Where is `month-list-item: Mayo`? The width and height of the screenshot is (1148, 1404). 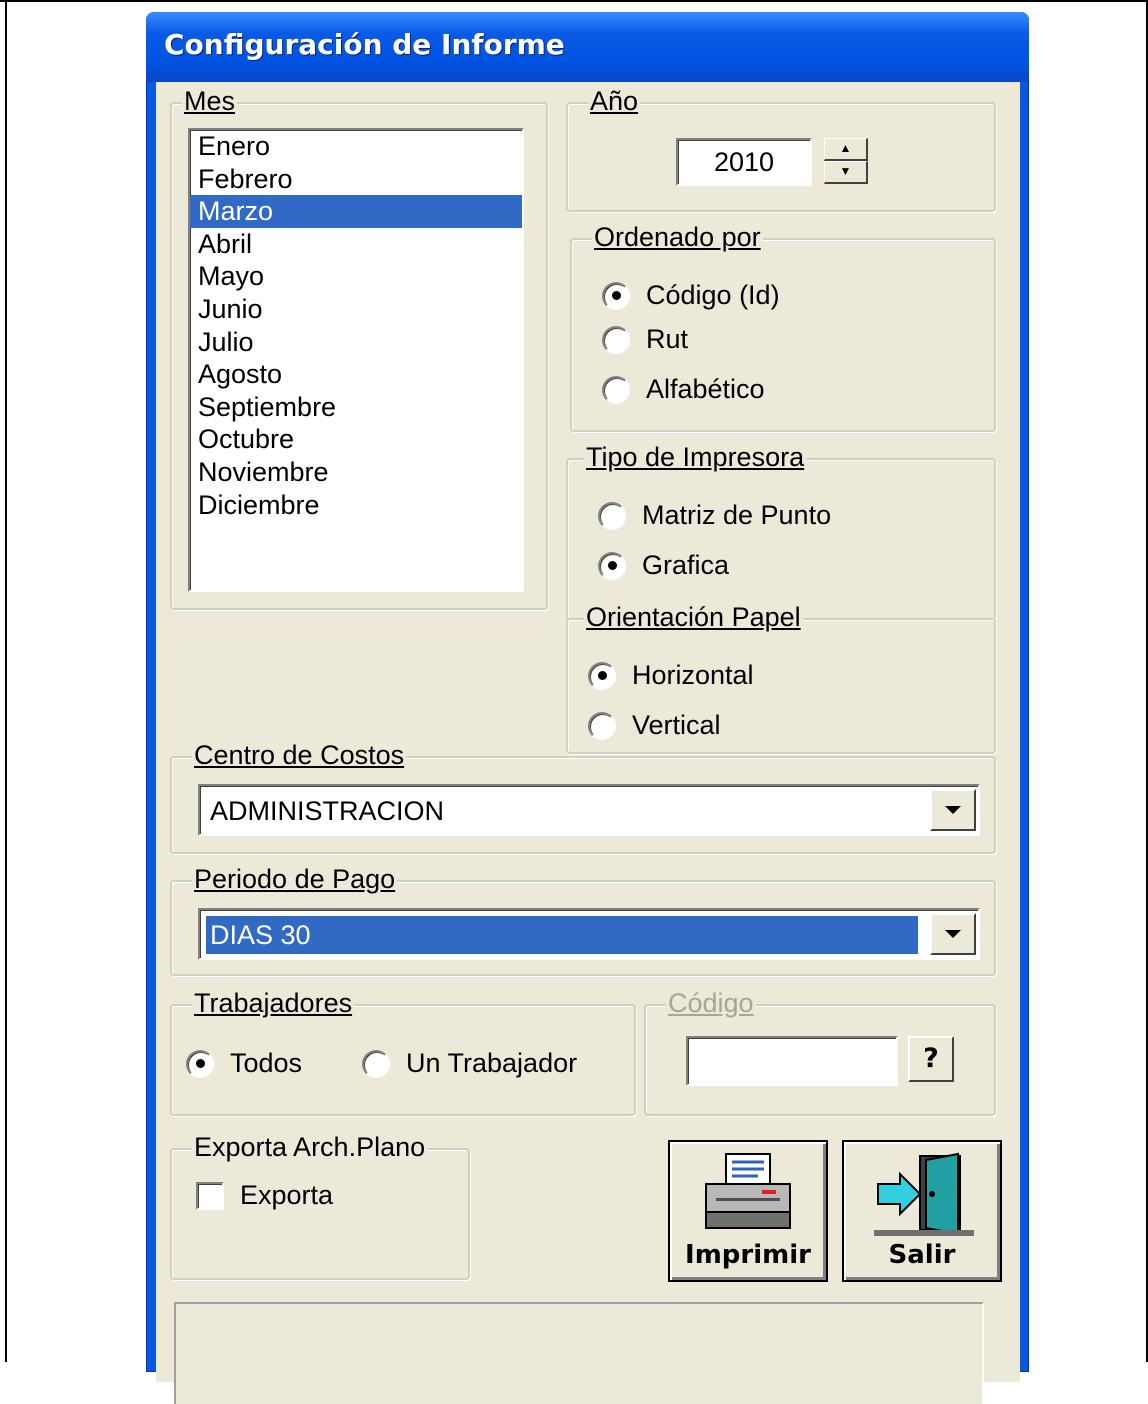
month-list-item: Mayo is located at coordinates (356, 276).